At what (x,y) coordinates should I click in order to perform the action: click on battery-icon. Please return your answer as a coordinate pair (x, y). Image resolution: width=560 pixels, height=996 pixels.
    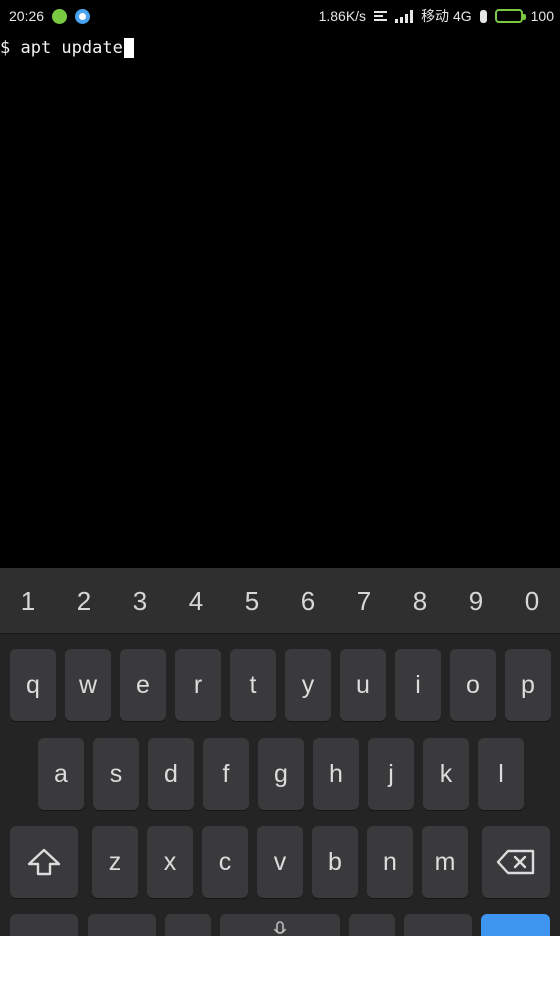
    Looking at the image, I should click on (510, 16).